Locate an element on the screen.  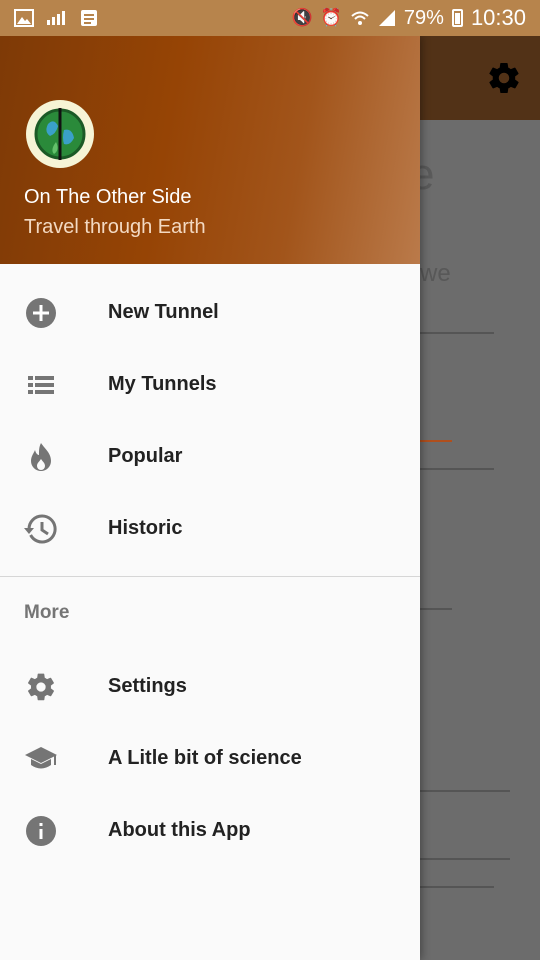
background-text-fragment: we is located at coordinates (435, 273).